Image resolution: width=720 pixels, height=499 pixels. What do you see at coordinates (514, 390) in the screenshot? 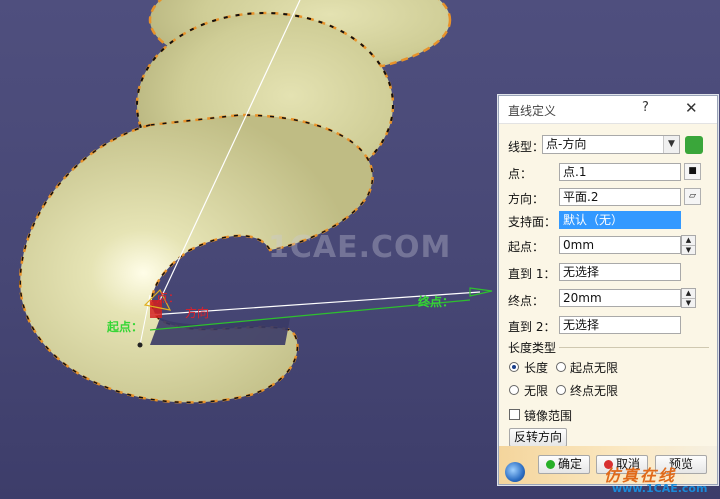
I see `radio-infinite` at bounding box center [514, 390].